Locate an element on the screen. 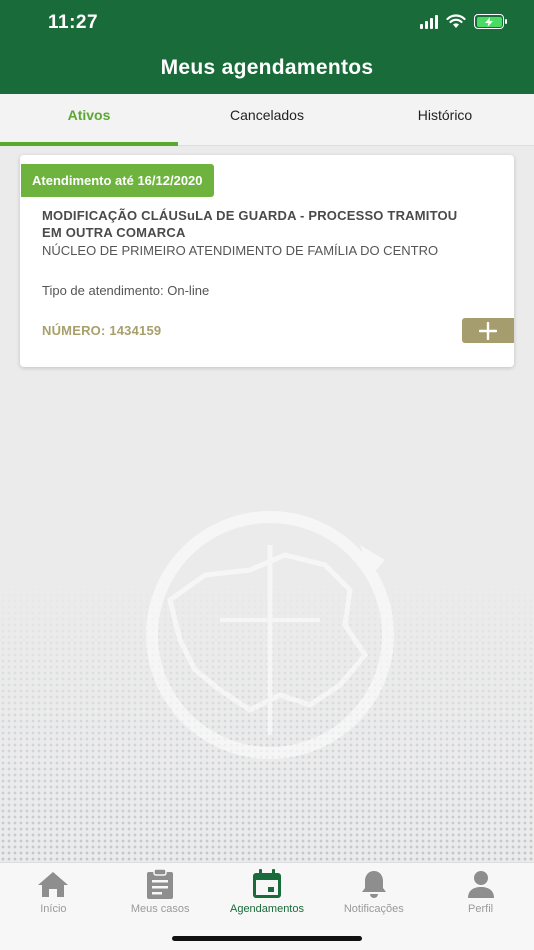  status-time: 11:27 is located at coordinates (73, 22).